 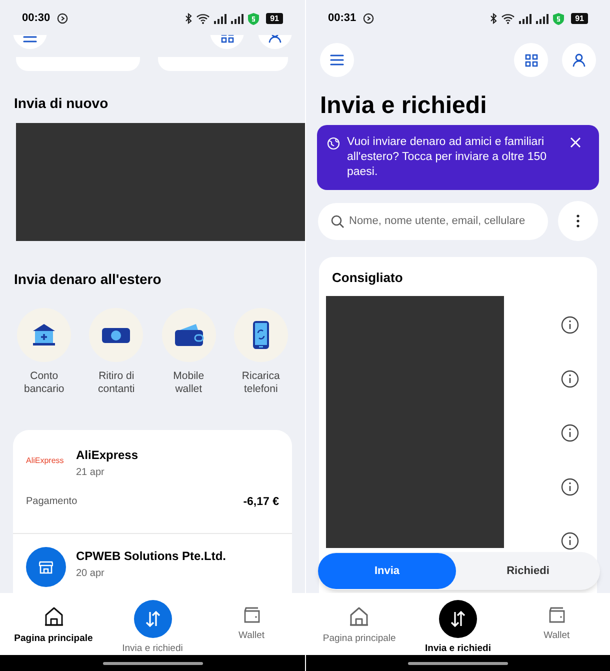 What do you see at coordinates (46, 567) in the screenshot?
I see `store-icon` at bounding box center [46, 567].